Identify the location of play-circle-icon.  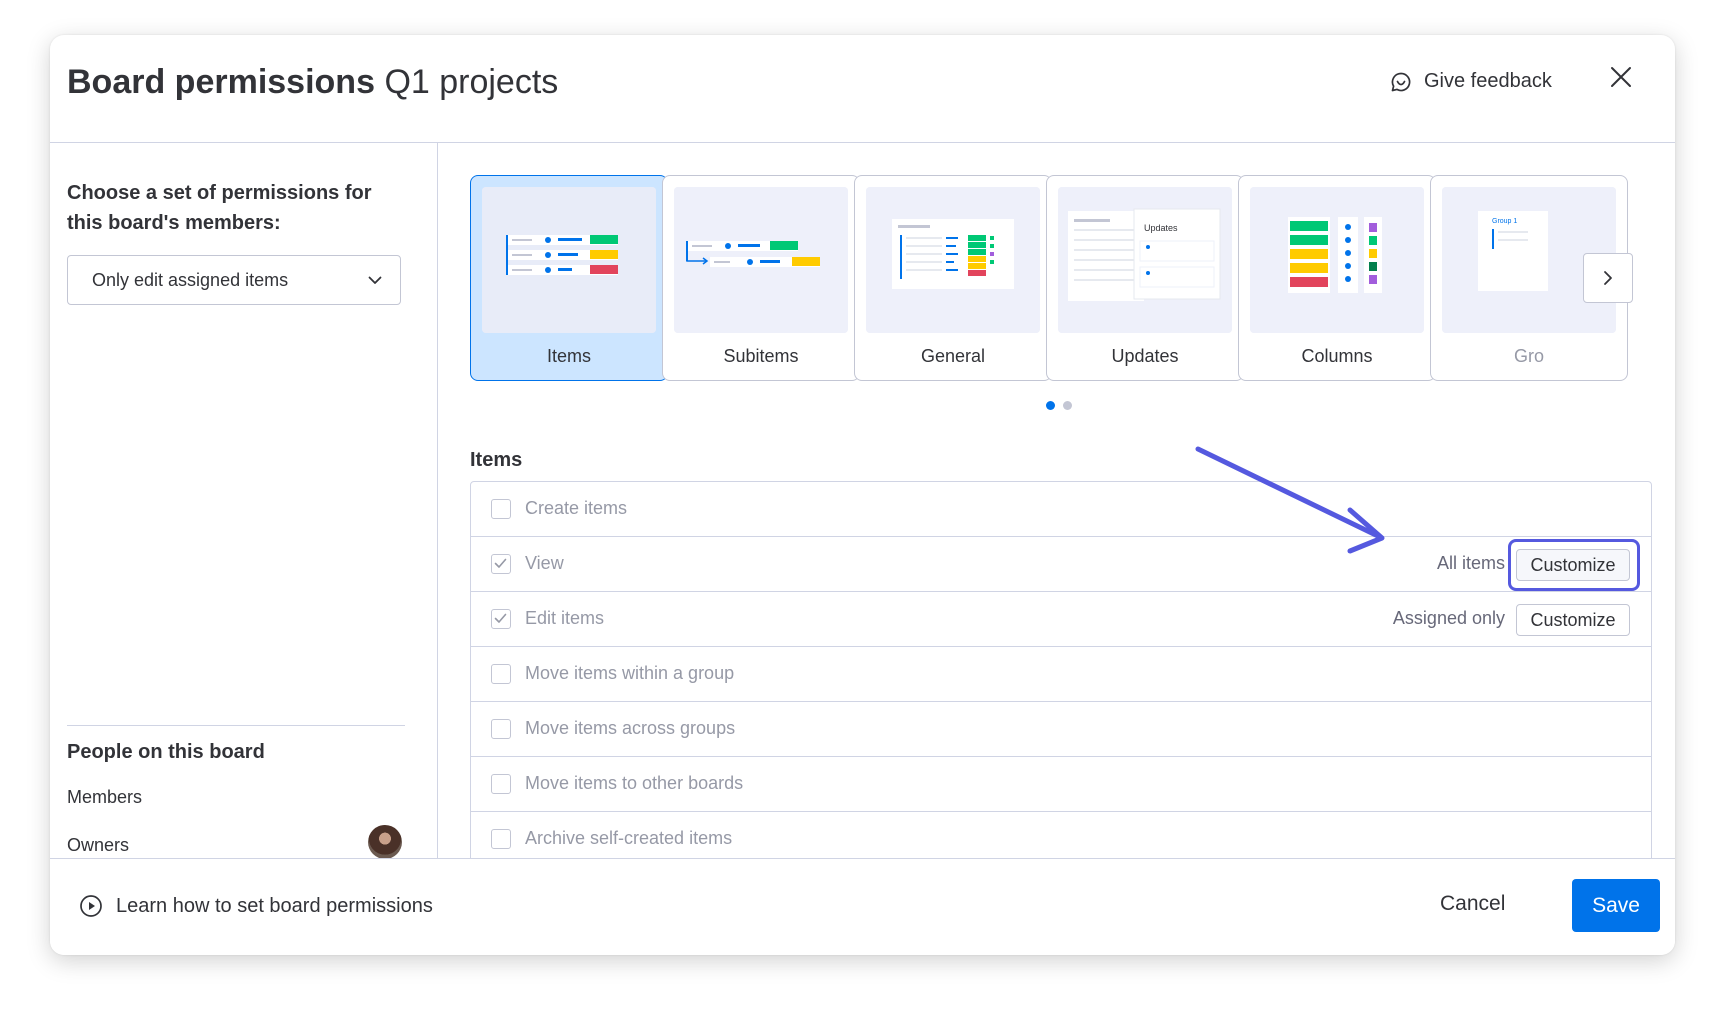
(91, 906).